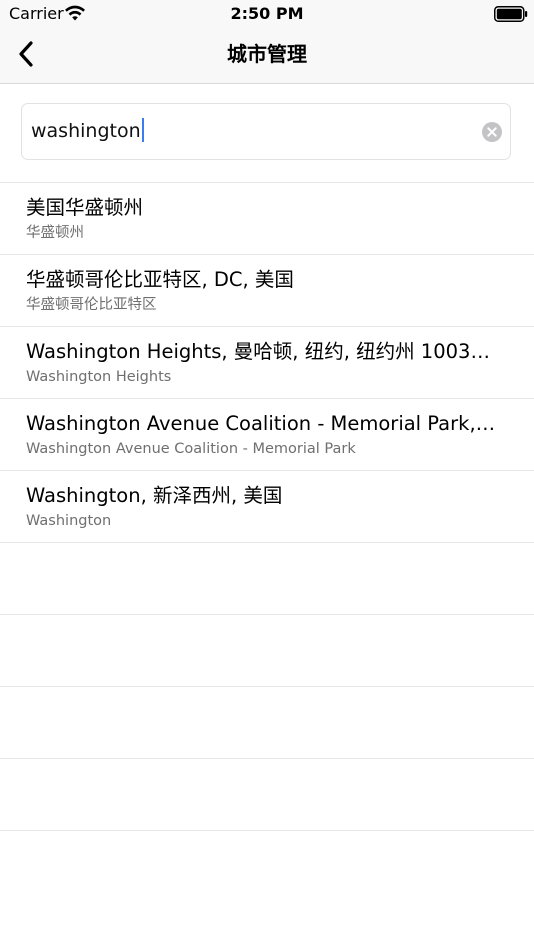 This screenshot has height=950, width=534. I want to click on clear-circle-icon, so click(492, 132).